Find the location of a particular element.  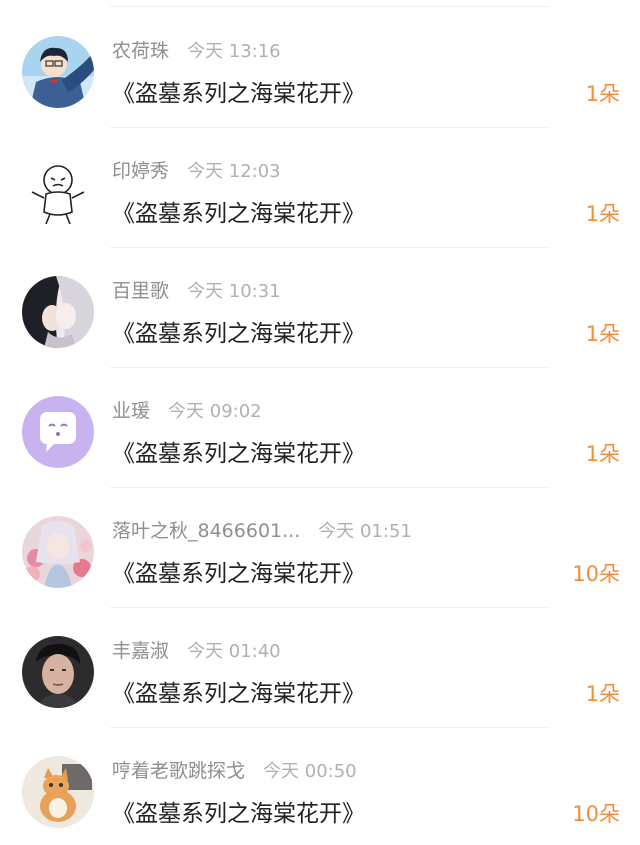

top-divider is located at coordinates (330, 6).